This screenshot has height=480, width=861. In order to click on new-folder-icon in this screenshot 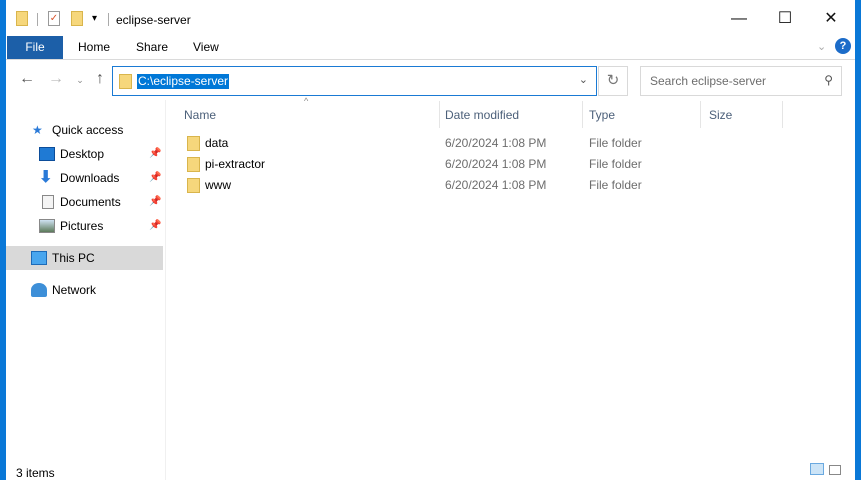, I will do `click(77, 18)`.